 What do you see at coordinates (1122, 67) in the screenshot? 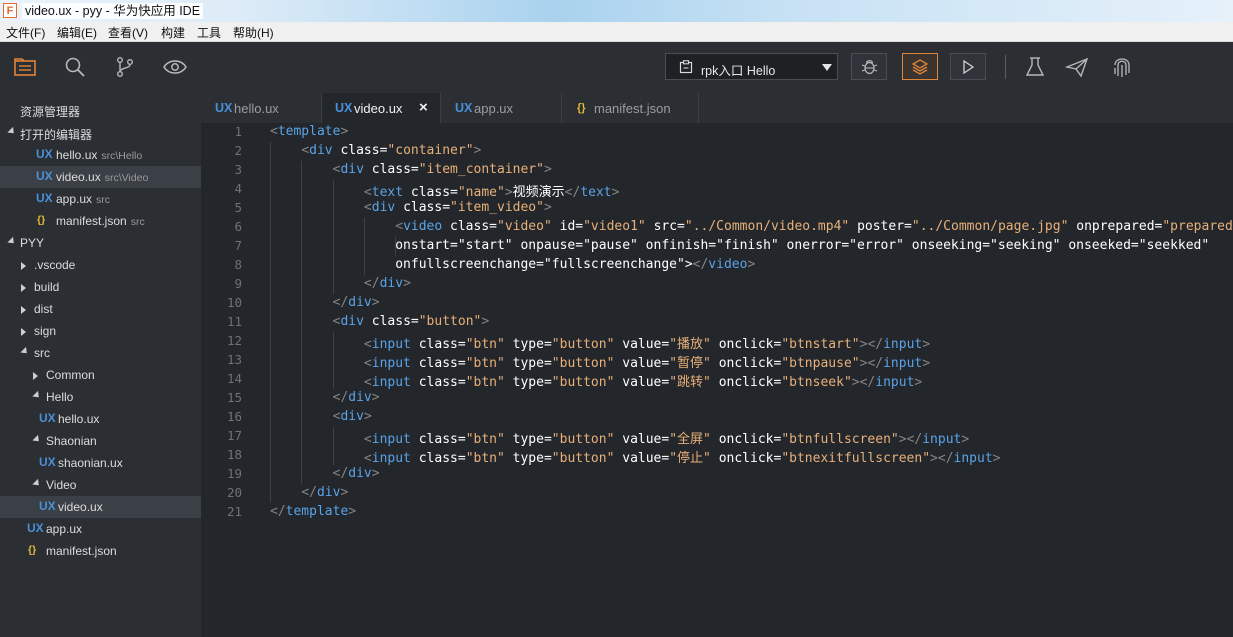
I see `fingerprint-icon` at bounding box center [1122, 67].